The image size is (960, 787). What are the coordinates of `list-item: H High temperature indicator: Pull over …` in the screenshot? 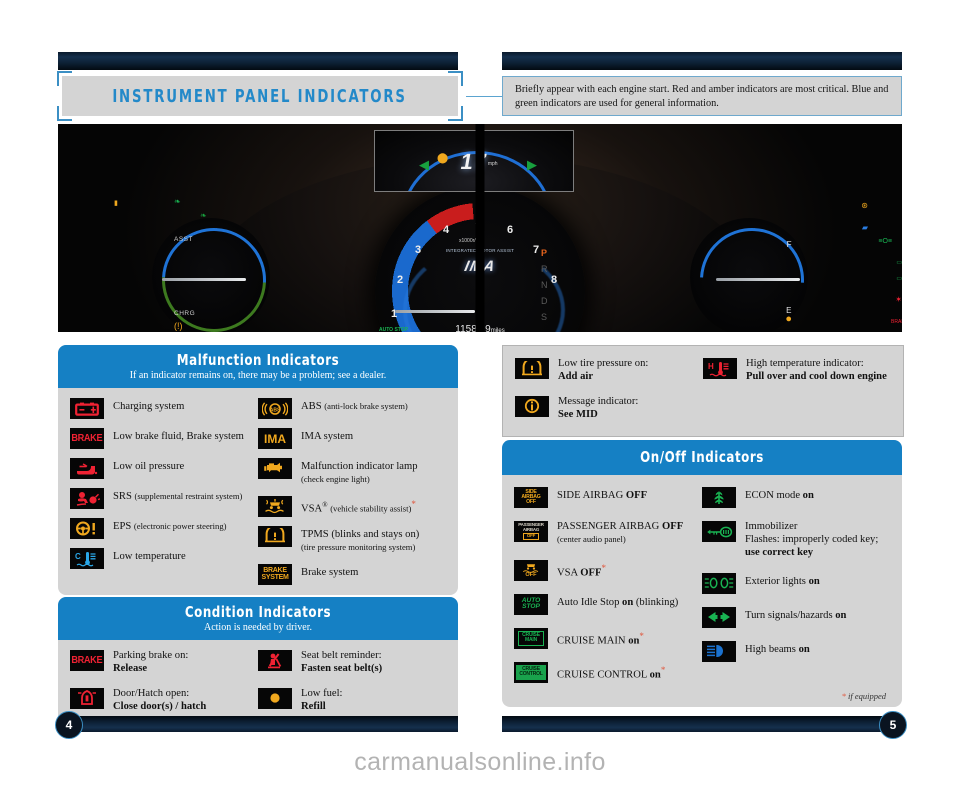 It's located at (797, 371).